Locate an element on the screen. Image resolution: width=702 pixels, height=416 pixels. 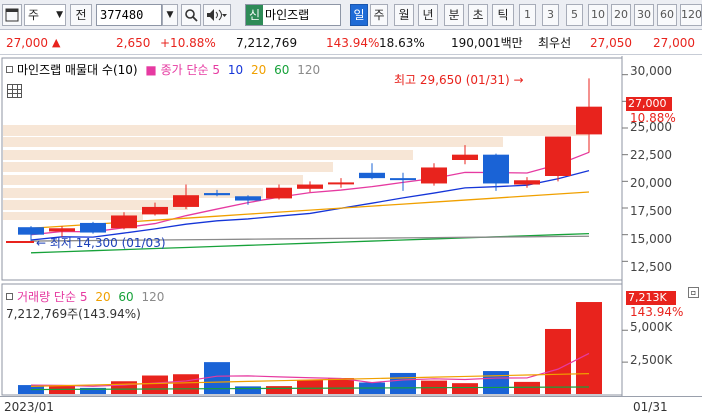
price-tick-label: 30,000 is located at coordinates (651, 71).